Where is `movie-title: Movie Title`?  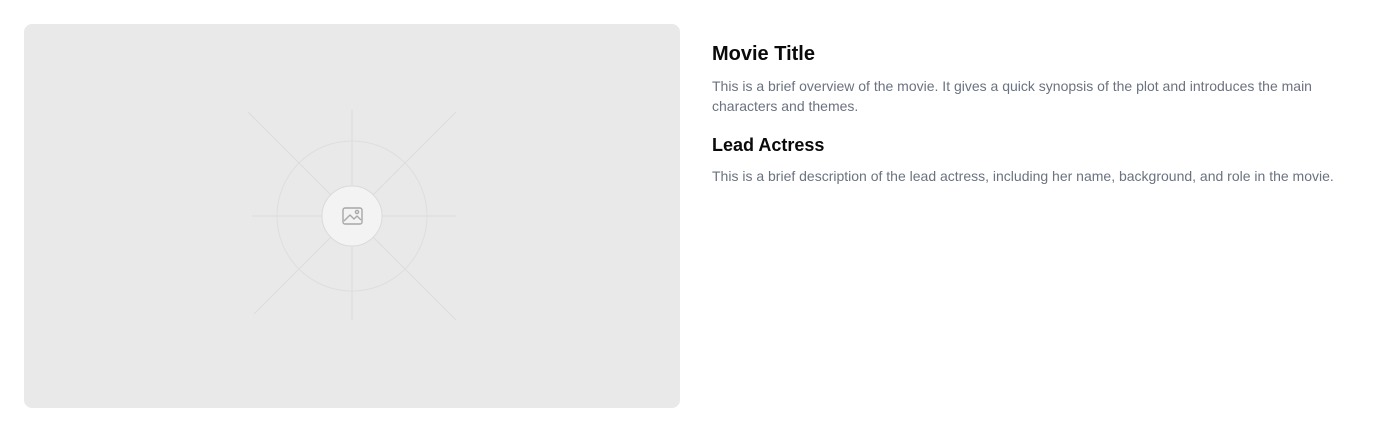 movie-title: Movie Title is located at coordinates (763, 54).